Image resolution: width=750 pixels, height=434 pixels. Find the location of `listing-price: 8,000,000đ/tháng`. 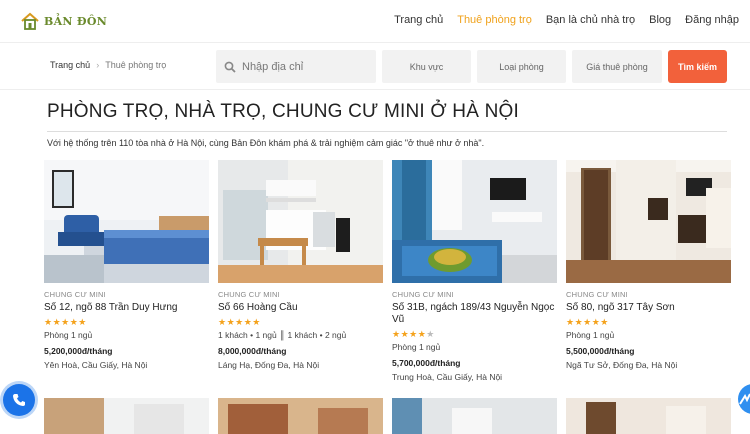

listing-price: 8,000,000đ/tháng is located at coordinates (252, 351).